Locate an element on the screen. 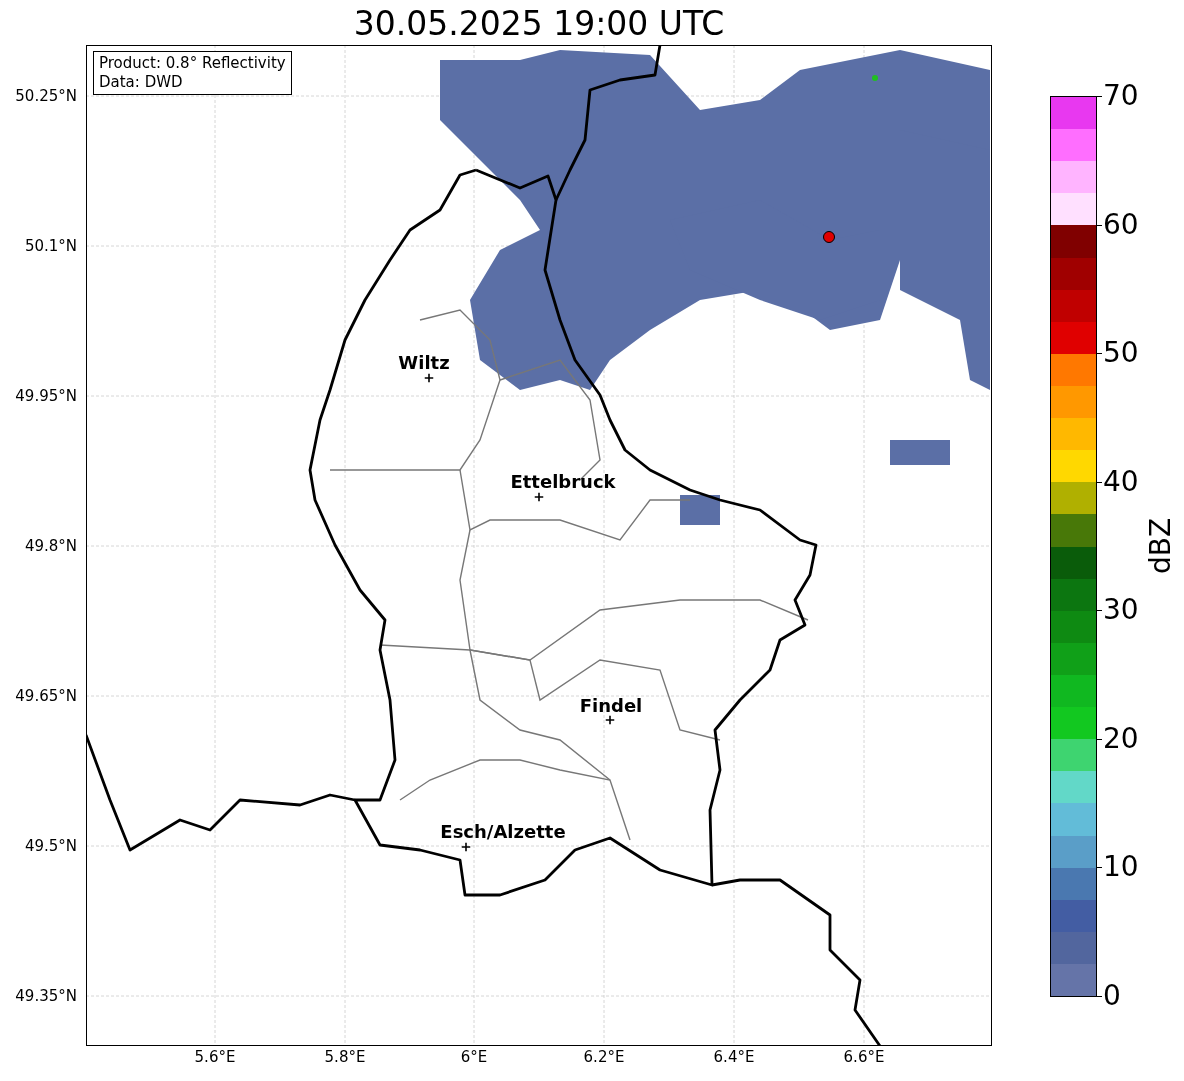 The image size is (1184, 1081). latitude-label: 49.95°N is located at coordinates (46, 396).